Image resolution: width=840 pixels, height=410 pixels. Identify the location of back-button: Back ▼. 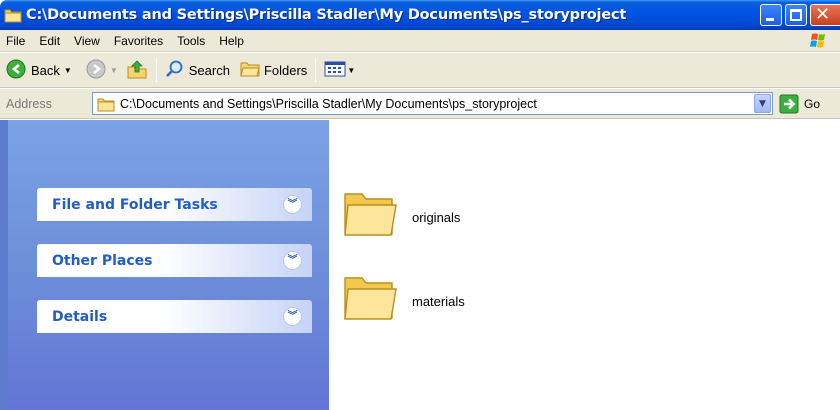
(39, 70).